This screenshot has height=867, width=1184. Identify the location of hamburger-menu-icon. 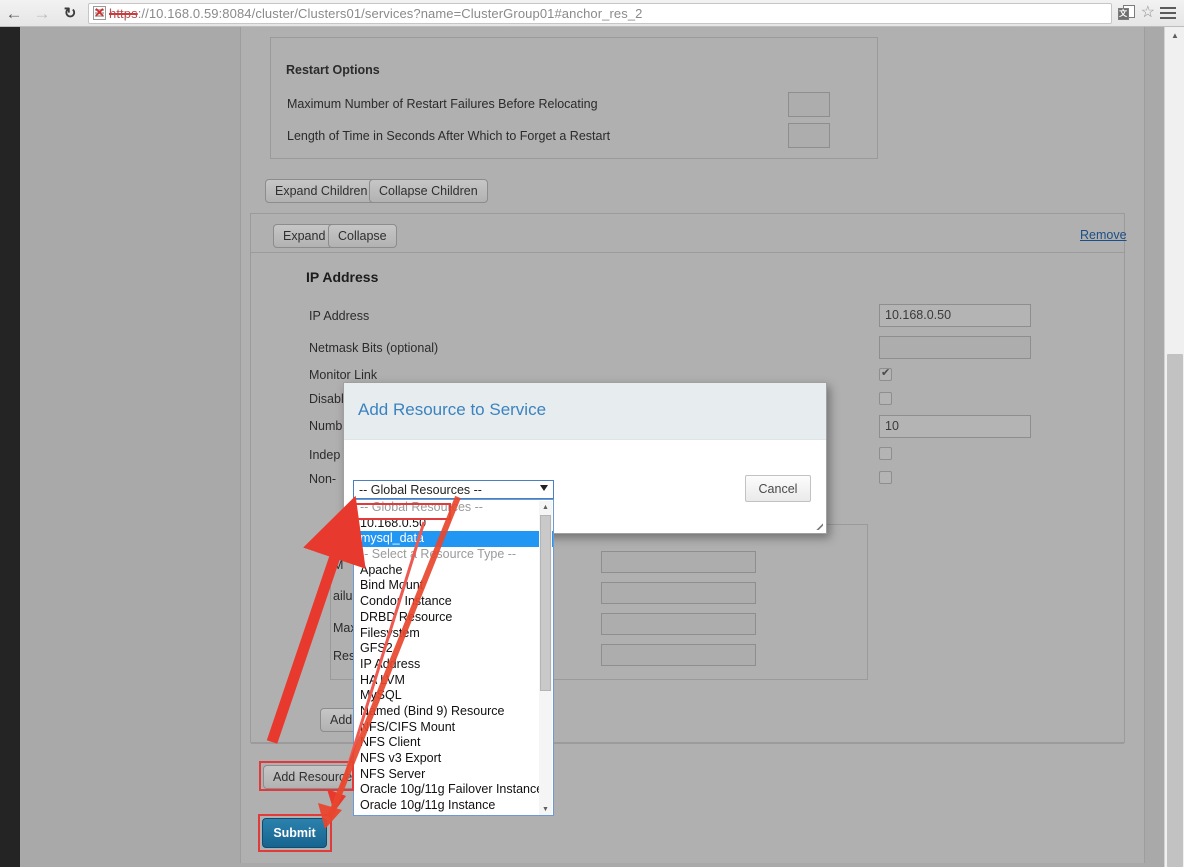
(1168, 13).